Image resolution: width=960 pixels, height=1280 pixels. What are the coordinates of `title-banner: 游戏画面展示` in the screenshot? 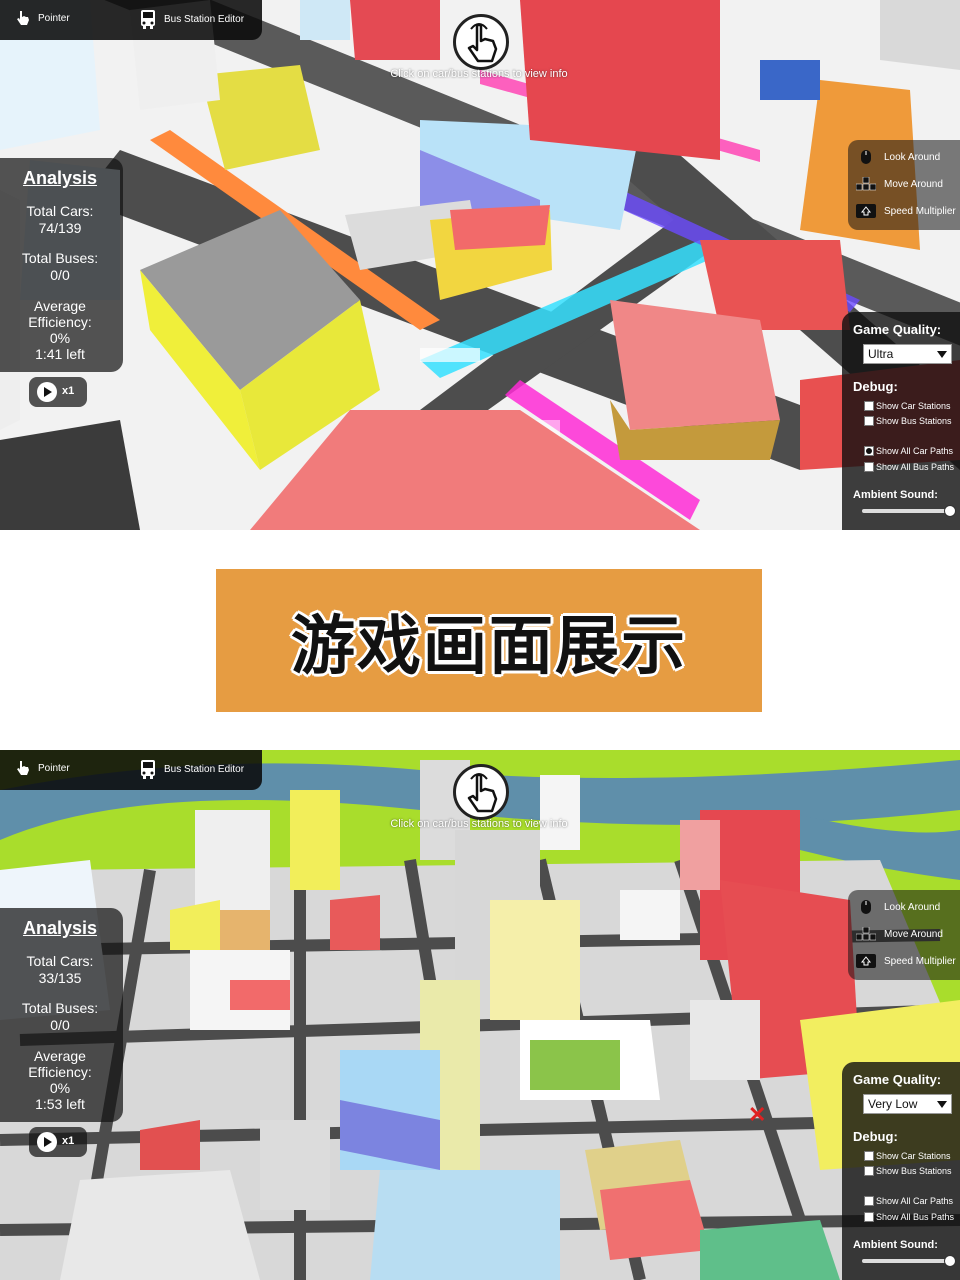 It's located at (489, 640).